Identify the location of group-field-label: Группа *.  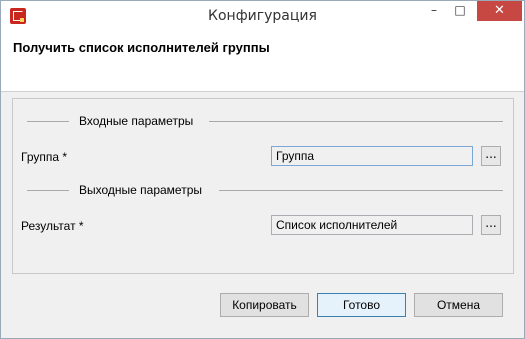
(44, 157).